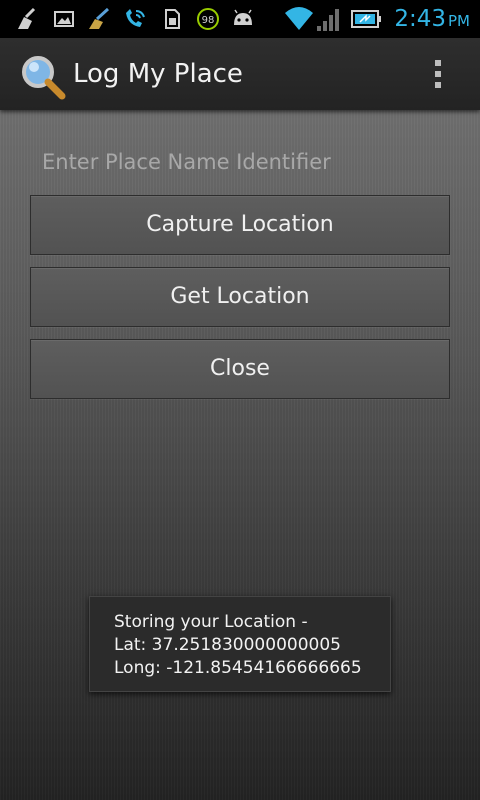  Describe the element at coordinates (328, 20) in the screenshot. I see `signal-icon` at that location.